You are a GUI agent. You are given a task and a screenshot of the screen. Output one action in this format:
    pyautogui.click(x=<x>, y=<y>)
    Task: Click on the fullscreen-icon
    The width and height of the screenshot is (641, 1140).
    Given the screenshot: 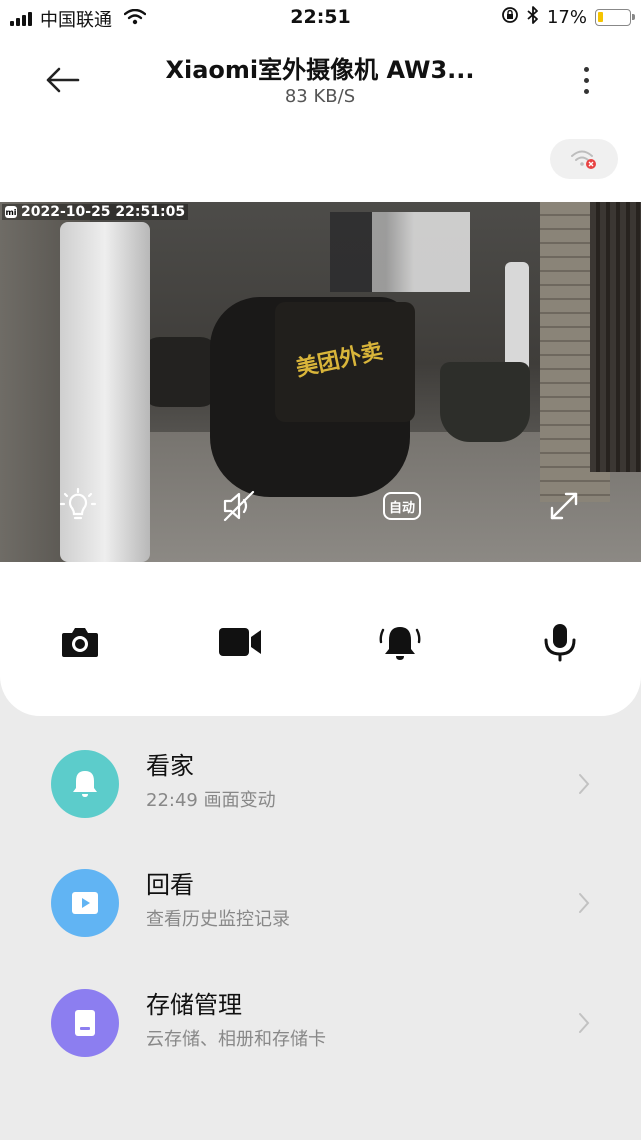 What is the action you would take?
    pyautogui.click(x=564, y=506)
    